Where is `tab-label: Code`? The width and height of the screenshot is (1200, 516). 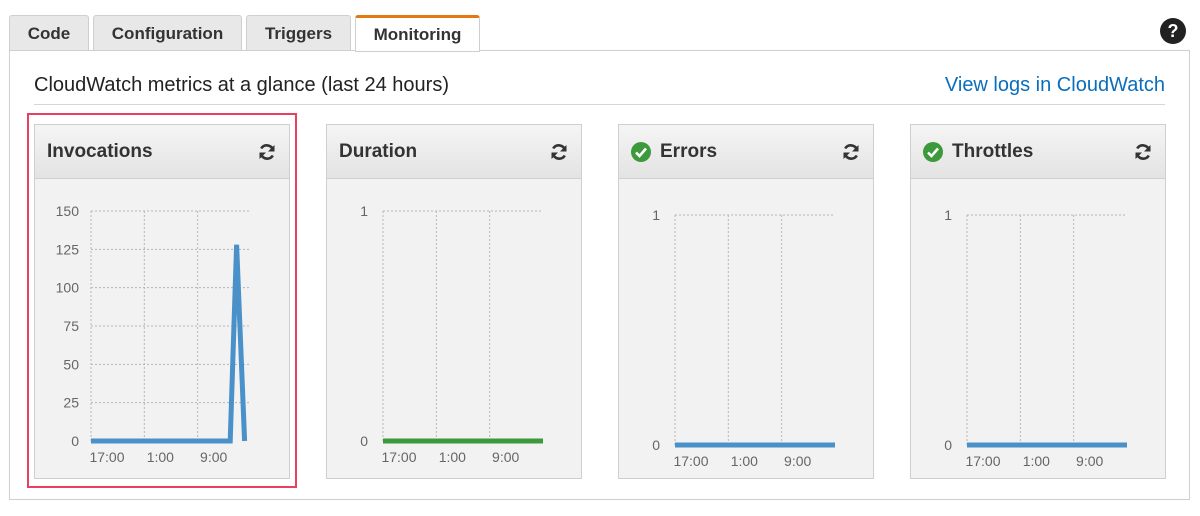
tab-label: Code is located at coordinates (49, 33).